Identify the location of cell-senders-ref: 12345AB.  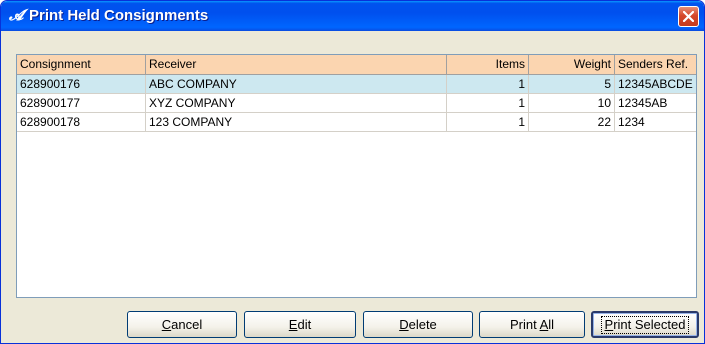
(643, 103).